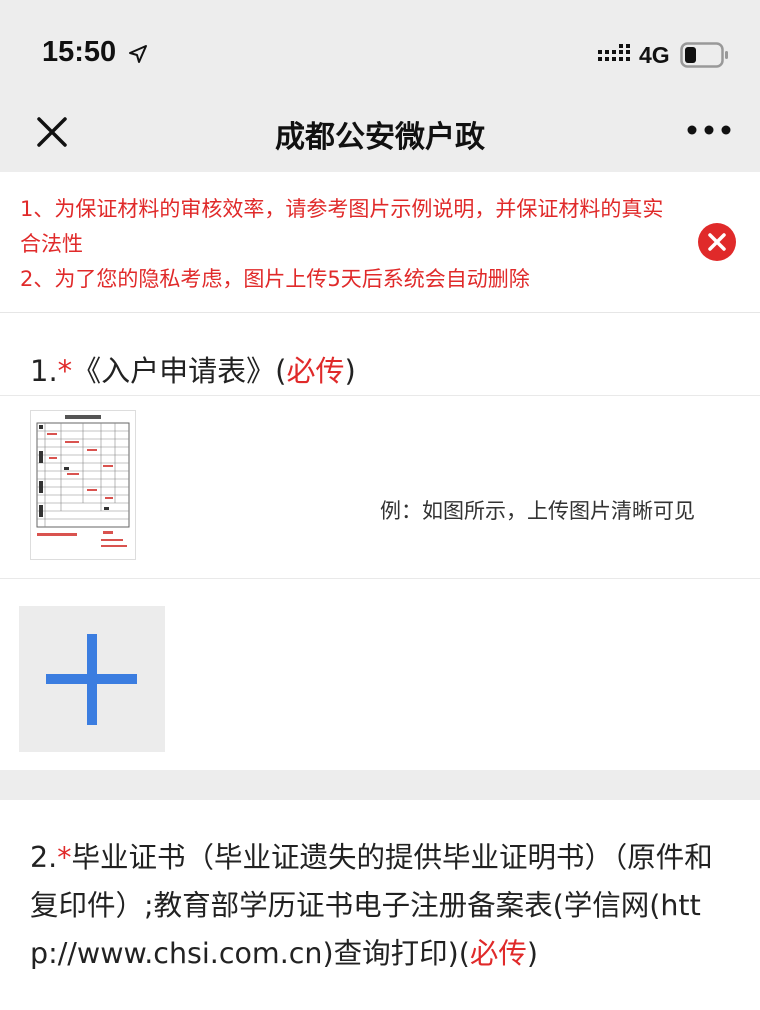 The height and width of the screenshot is (1010, 760). I want to click on upload-button, so click(92, 679).